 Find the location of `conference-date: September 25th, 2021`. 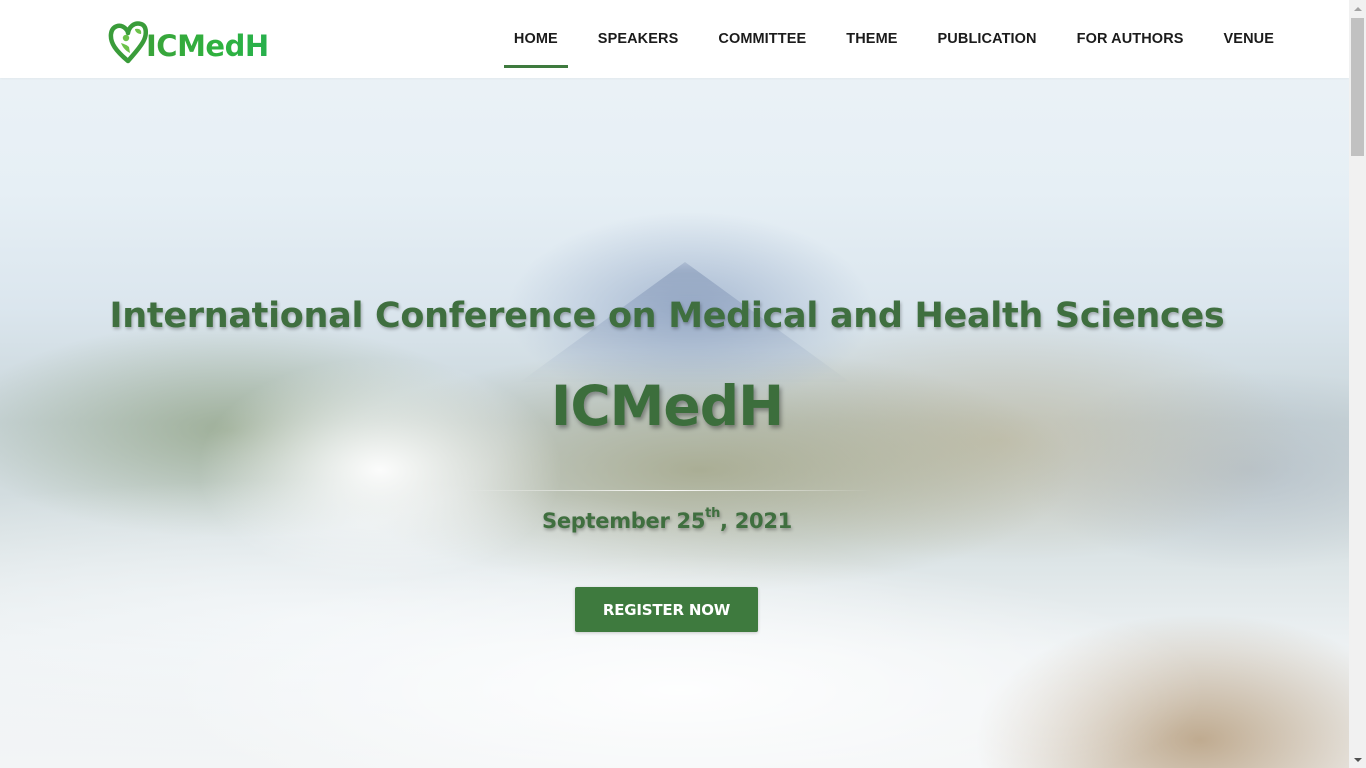

conference-date: September 25th, 2021 is located at coordinates (667, 519).